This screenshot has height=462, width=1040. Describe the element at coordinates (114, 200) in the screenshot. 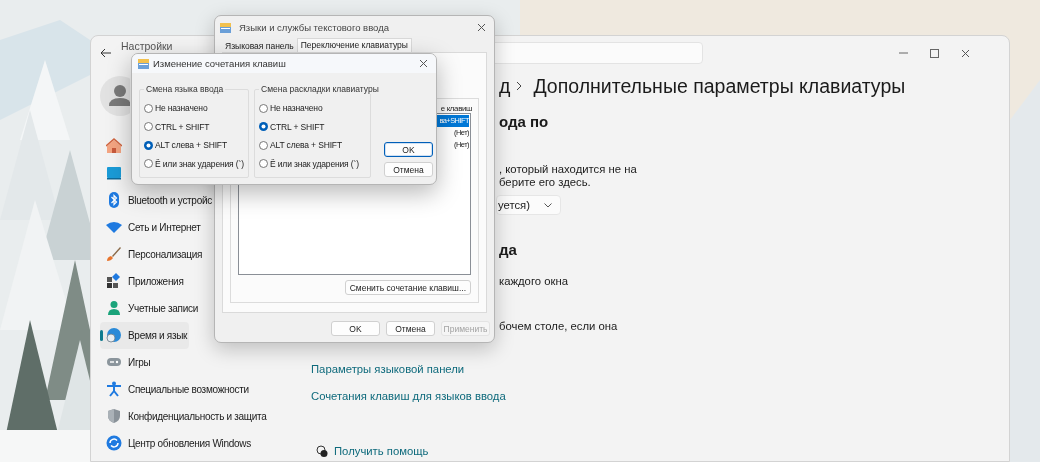

I see `bluetooth-icon` at that location.